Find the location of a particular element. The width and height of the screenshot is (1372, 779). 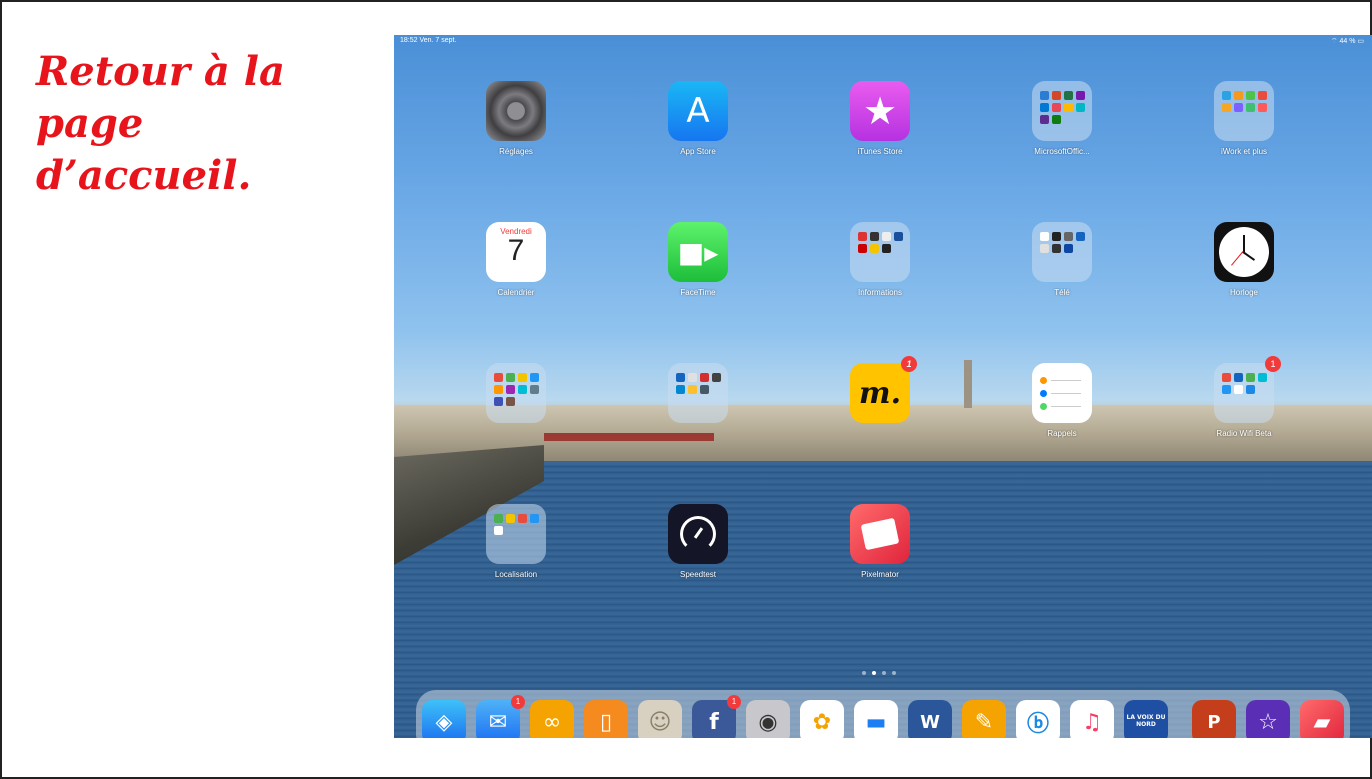

dock-photos: ✿ is located at coordinates (822, 719).